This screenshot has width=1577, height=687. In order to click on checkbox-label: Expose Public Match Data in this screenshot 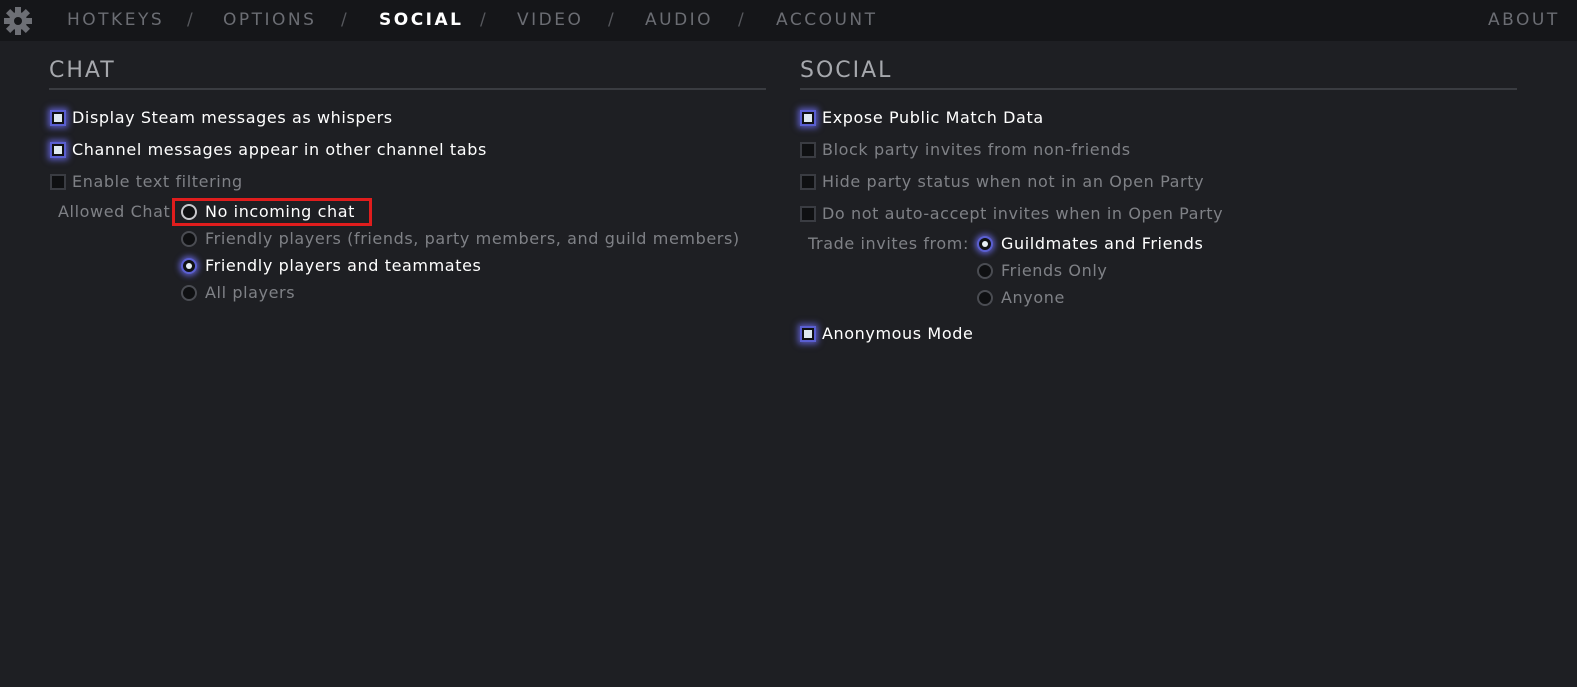, I will do `click(933, 117)`.